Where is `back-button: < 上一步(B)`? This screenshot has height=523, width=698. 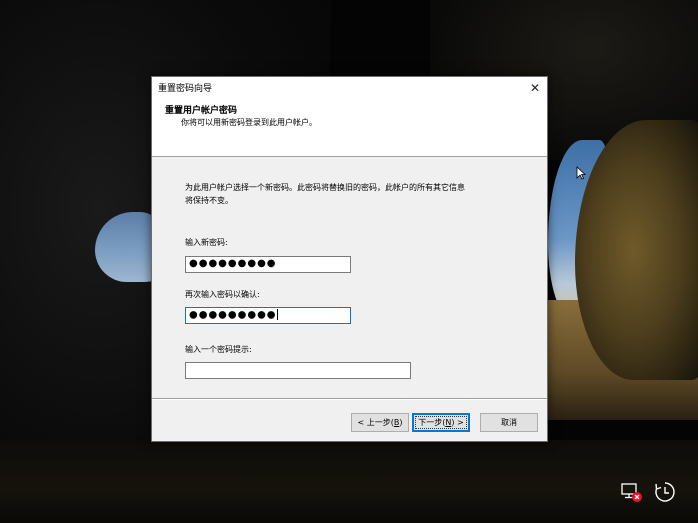
back-button: < 上一步(B) is located at coordinates (380, 422).